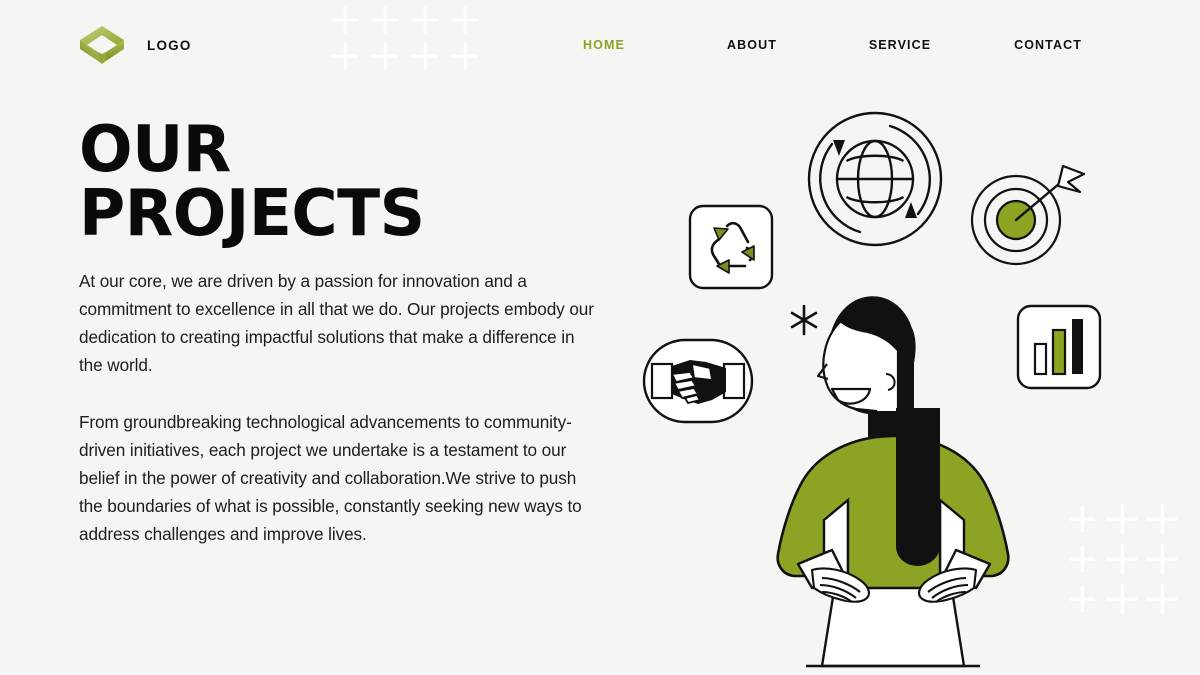  I want to click on nav-item-contact: CONTACT, so click(1048, 45).